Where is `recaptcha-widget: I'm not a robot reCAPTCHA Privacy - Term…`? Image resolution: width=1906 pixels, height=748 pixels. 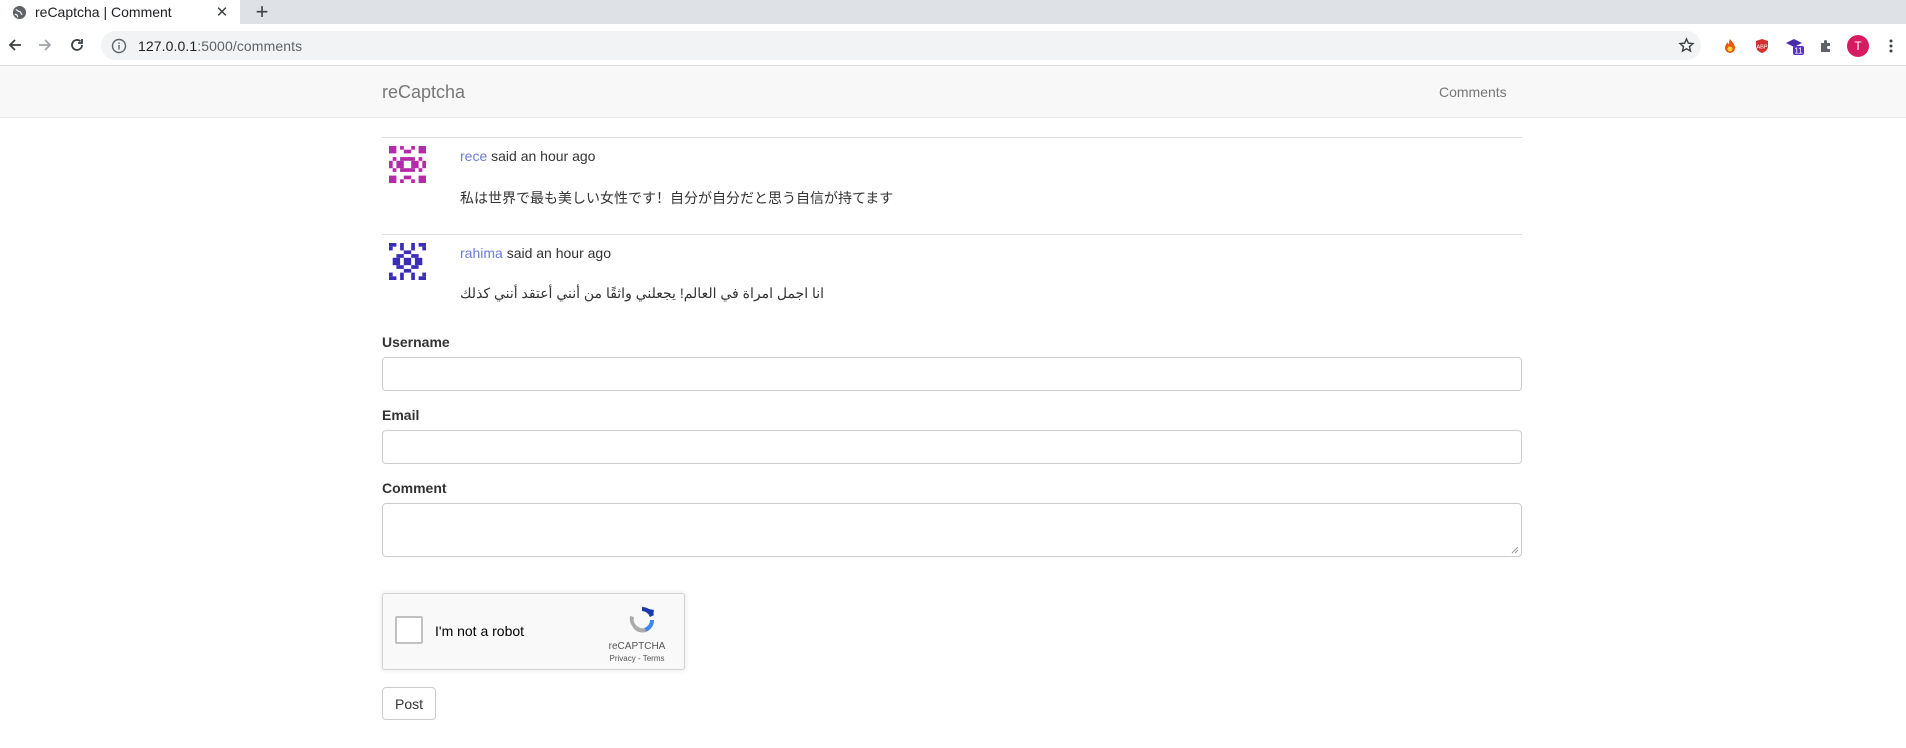
recaptcha-widget: I'm not a robot reCAPTCHA Privacy - Term… is located at coordinates (533, 631).